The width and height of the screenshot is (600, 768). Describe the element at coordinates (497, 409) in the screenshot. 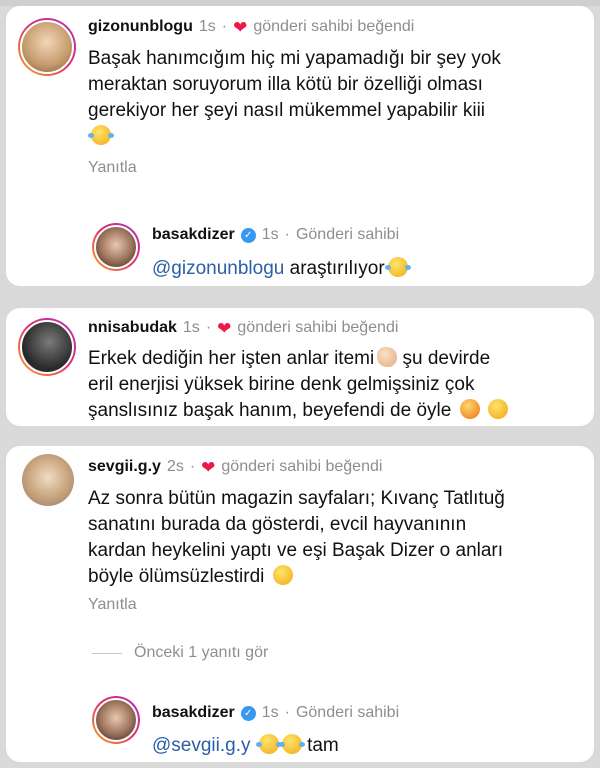

I see `smiling-face-emoji-icon` at that location.